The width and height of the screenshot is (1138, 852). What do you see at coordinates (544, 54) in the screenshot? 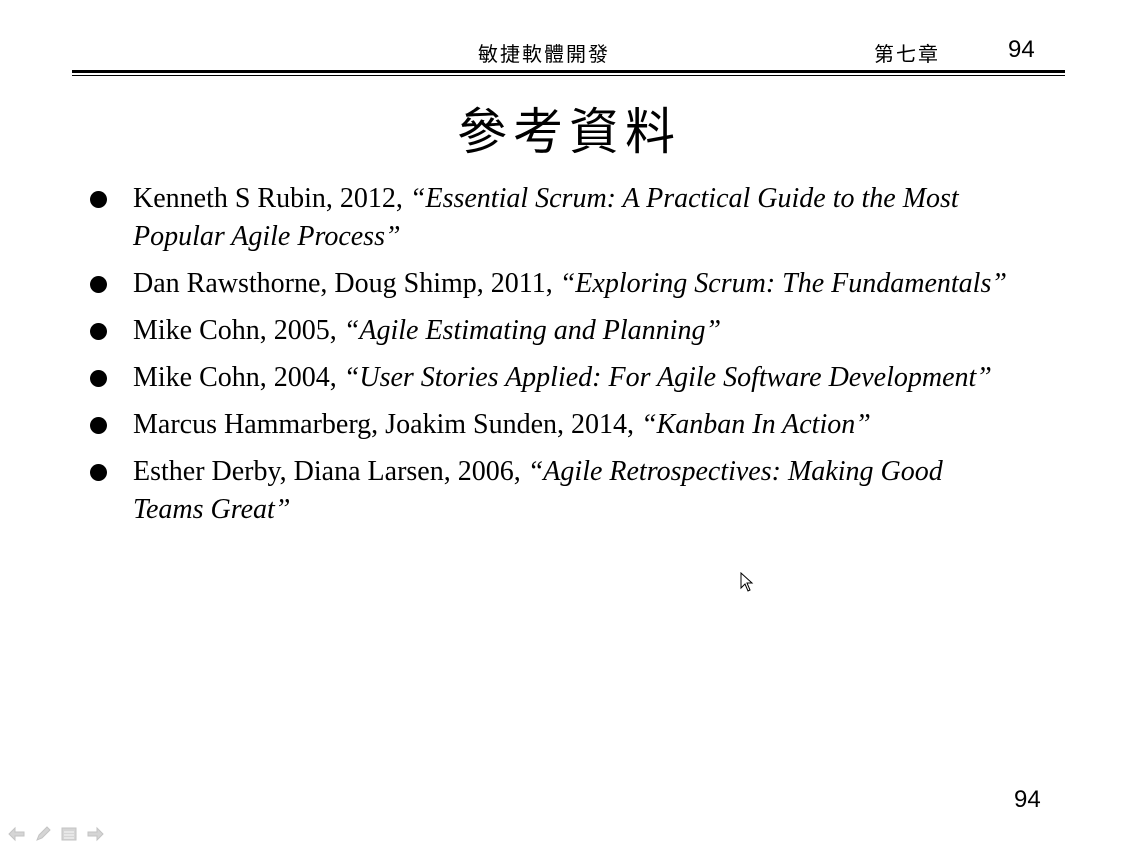
I see `course-title: 敏捷軟體開發` at bounding box center [544, 54].